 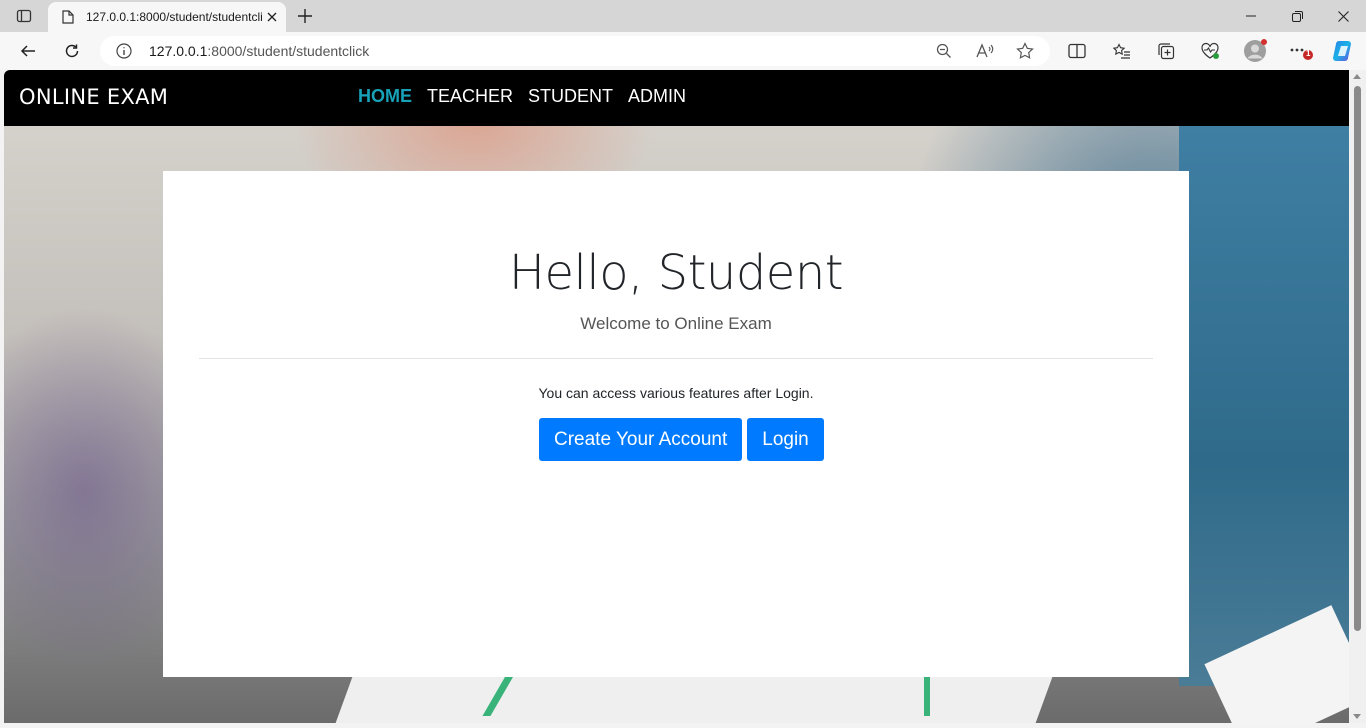 I want to click on collections-icon, so click(x=1166, y=51).